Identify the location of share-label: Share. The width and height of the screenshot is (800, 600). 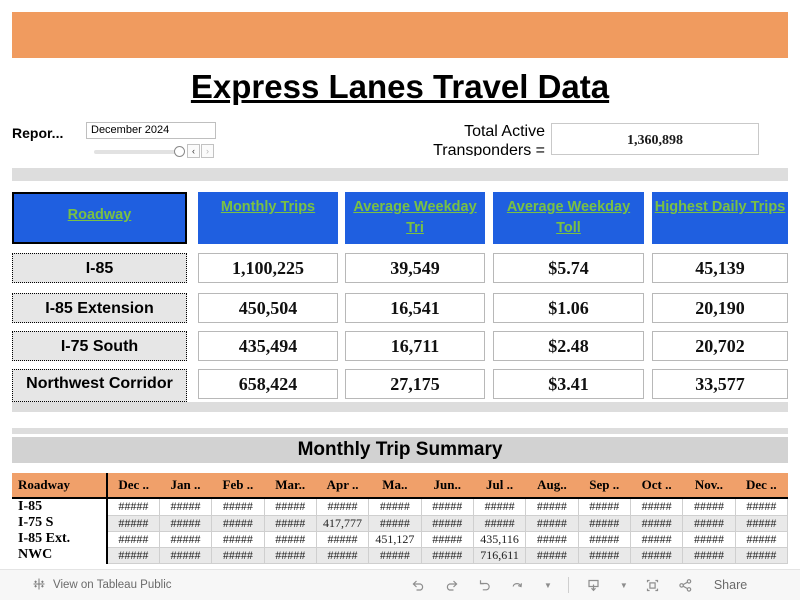
(730, 585).